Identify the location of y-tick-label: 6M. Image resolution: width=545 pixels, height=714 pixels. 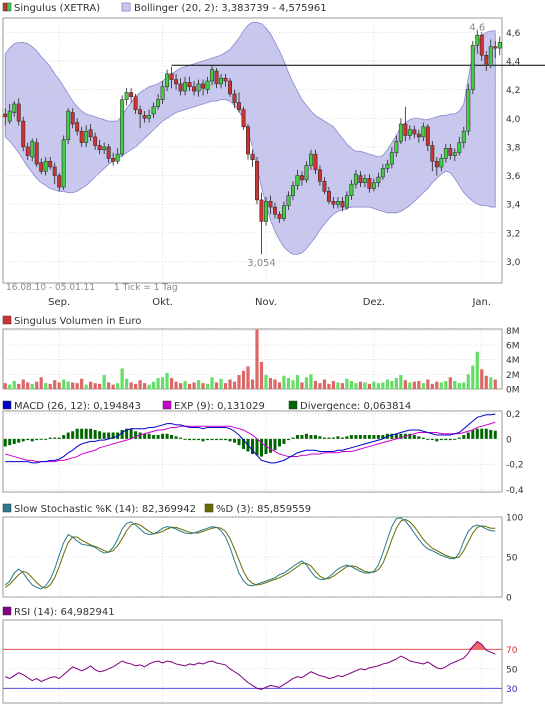
(513, 347).